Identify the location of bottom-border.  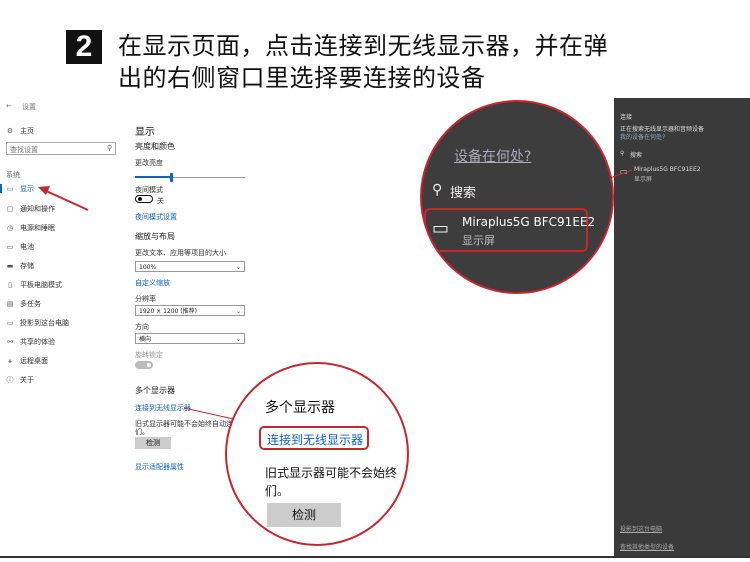
(375, 557).